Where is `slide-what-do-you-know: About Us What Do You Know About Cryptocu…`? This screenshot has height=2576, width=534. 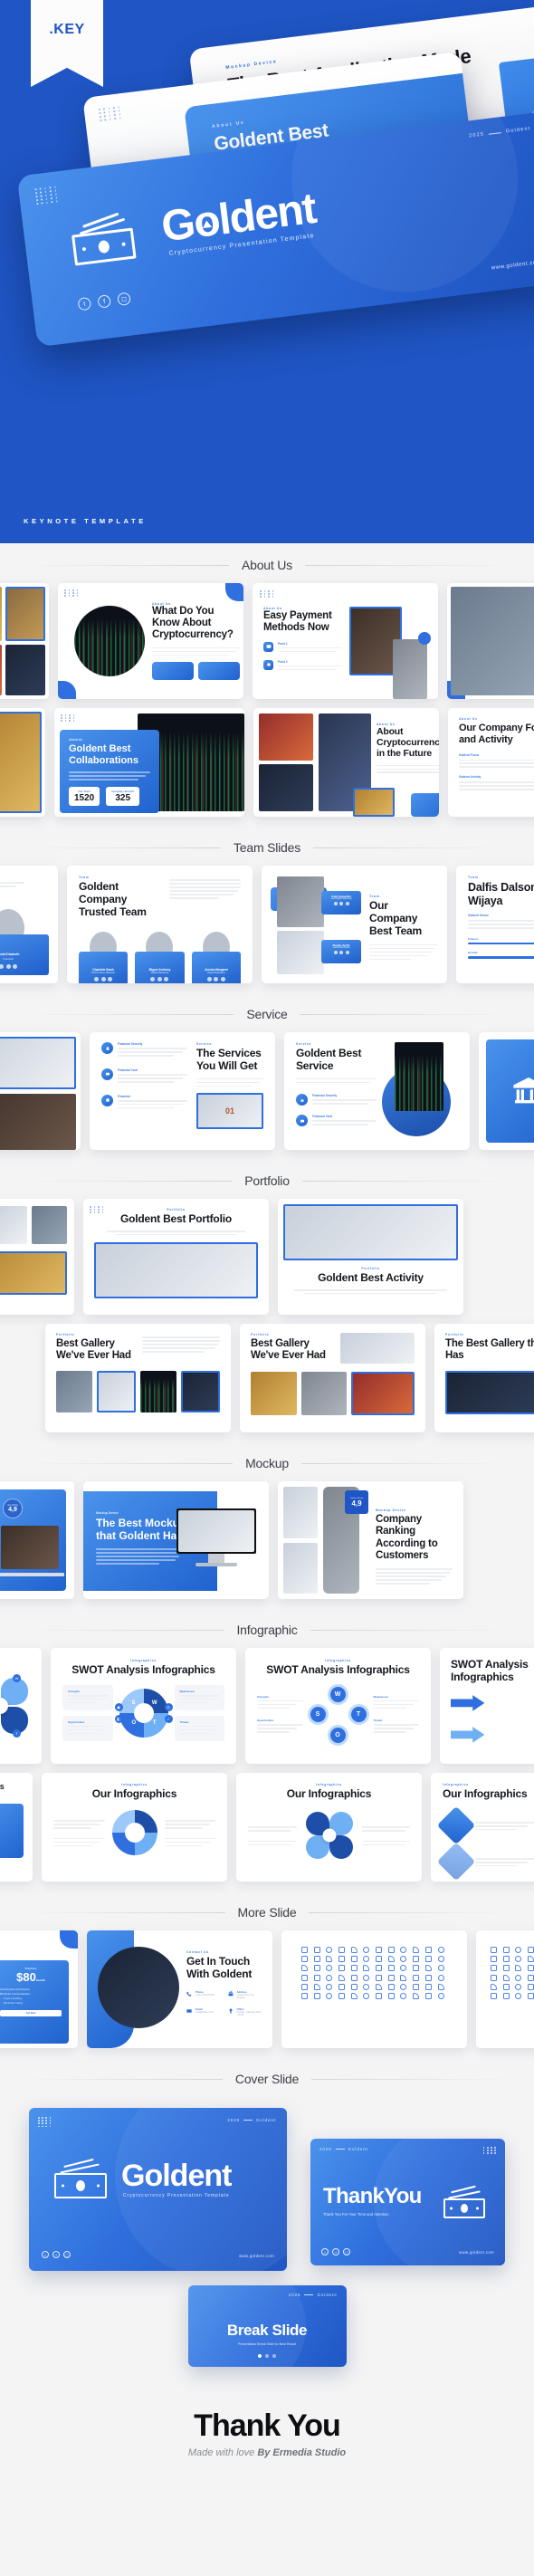 slide-what-do-you-know: About Us What Do You Know About Cryptocu… is located at coordinates (151, 641).